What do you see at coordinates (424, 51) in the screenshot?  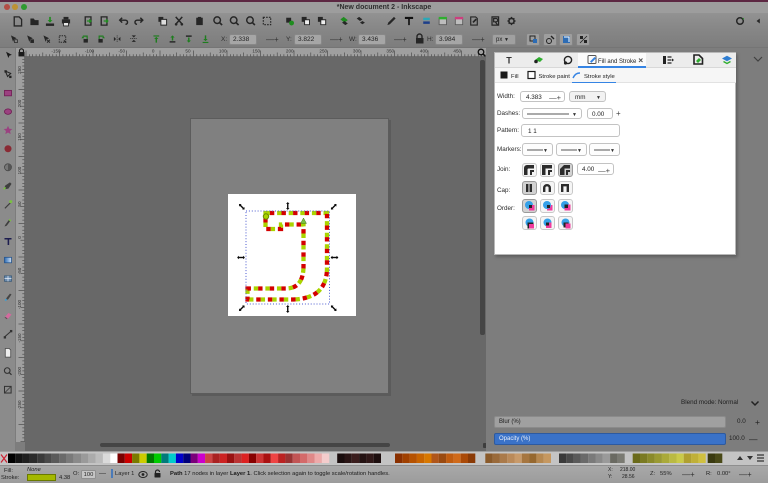 I see `svg-text: 400` at bounding box center [424, 51].